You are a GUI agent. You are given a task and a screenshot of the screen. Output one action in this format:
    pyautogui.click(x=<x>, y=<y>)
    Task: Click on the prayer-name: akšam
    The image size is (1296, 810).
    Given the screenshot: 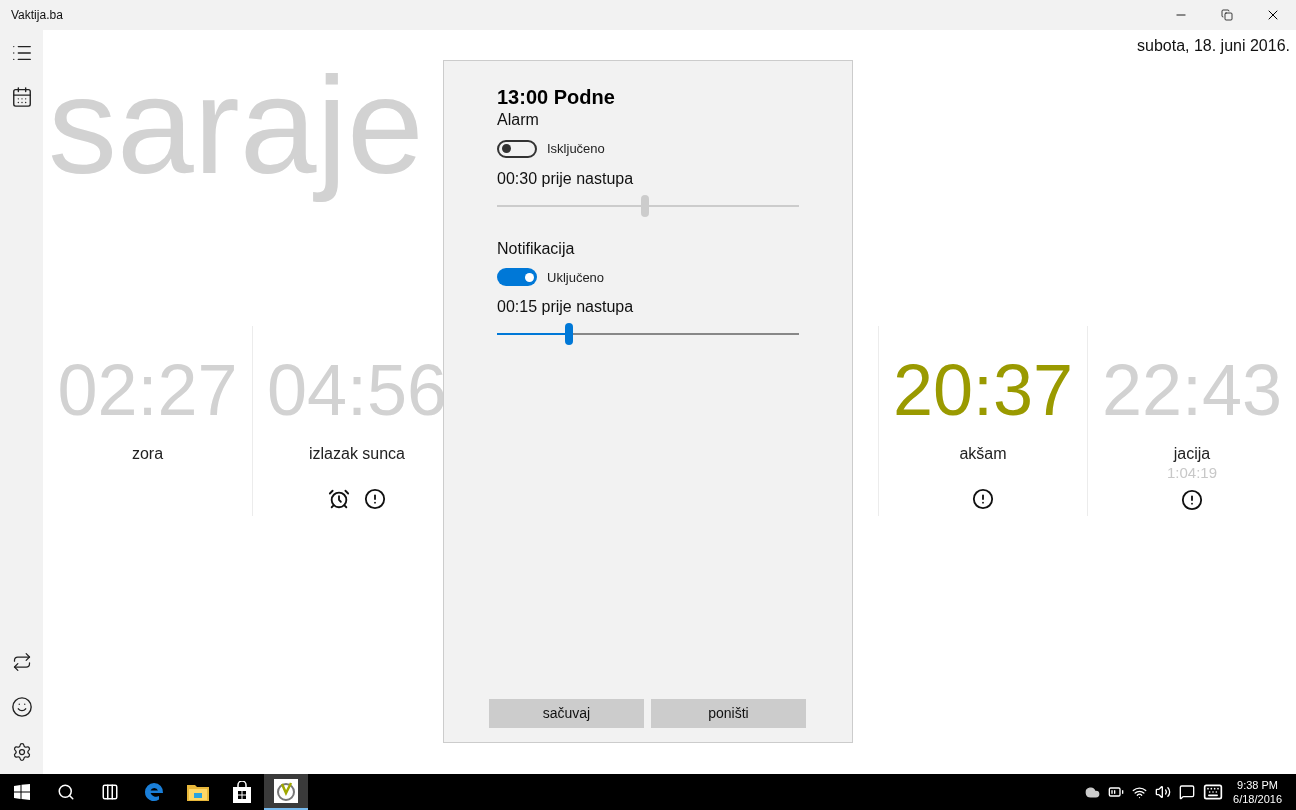 What is the action you would take?
    pyautogui.click(x=983, y=454)
    